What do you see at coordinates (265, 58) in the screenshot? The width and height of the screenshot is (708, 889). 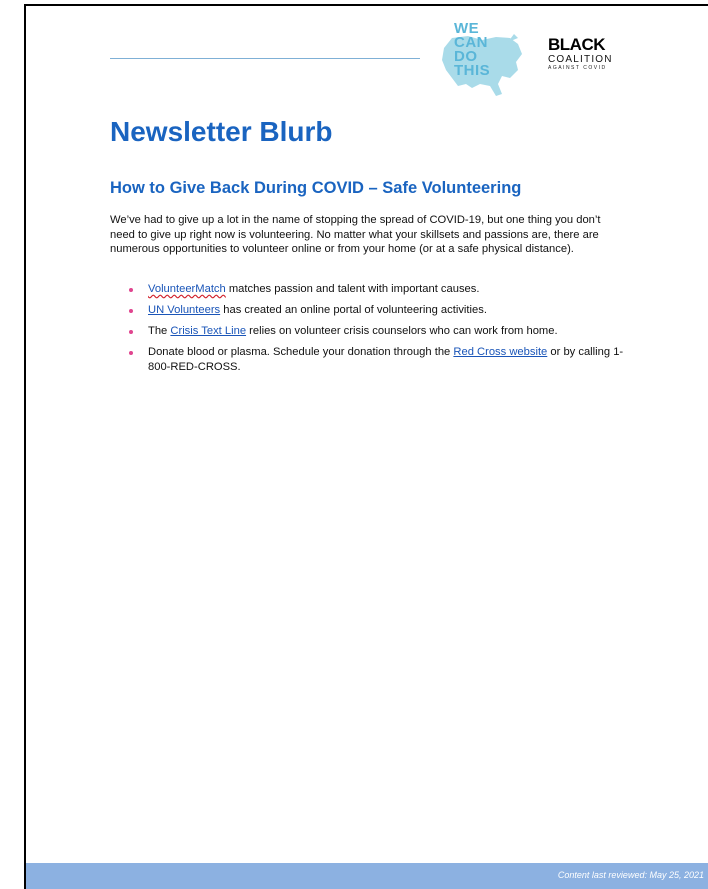 I see `header-divider` at bounding box center [265, 58].